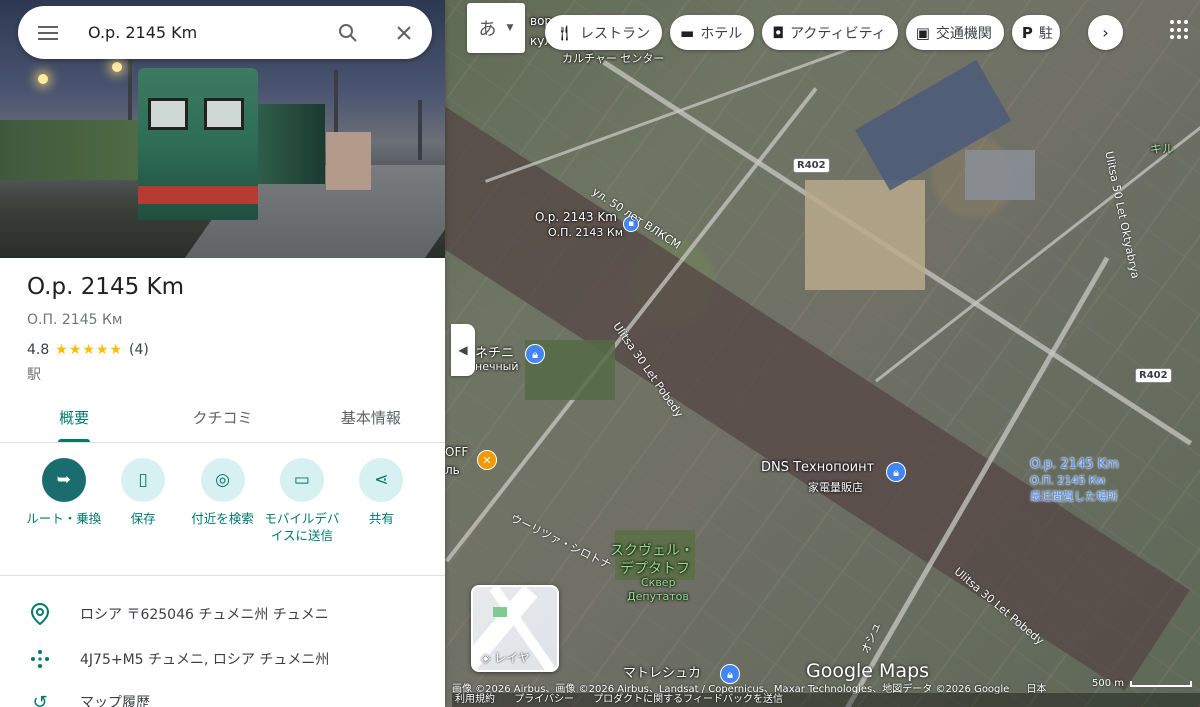 The image size is (1200, 707). Describe the element at coordinates (457, 452) in the screenshot. I see `map-label: OFF` at that location.